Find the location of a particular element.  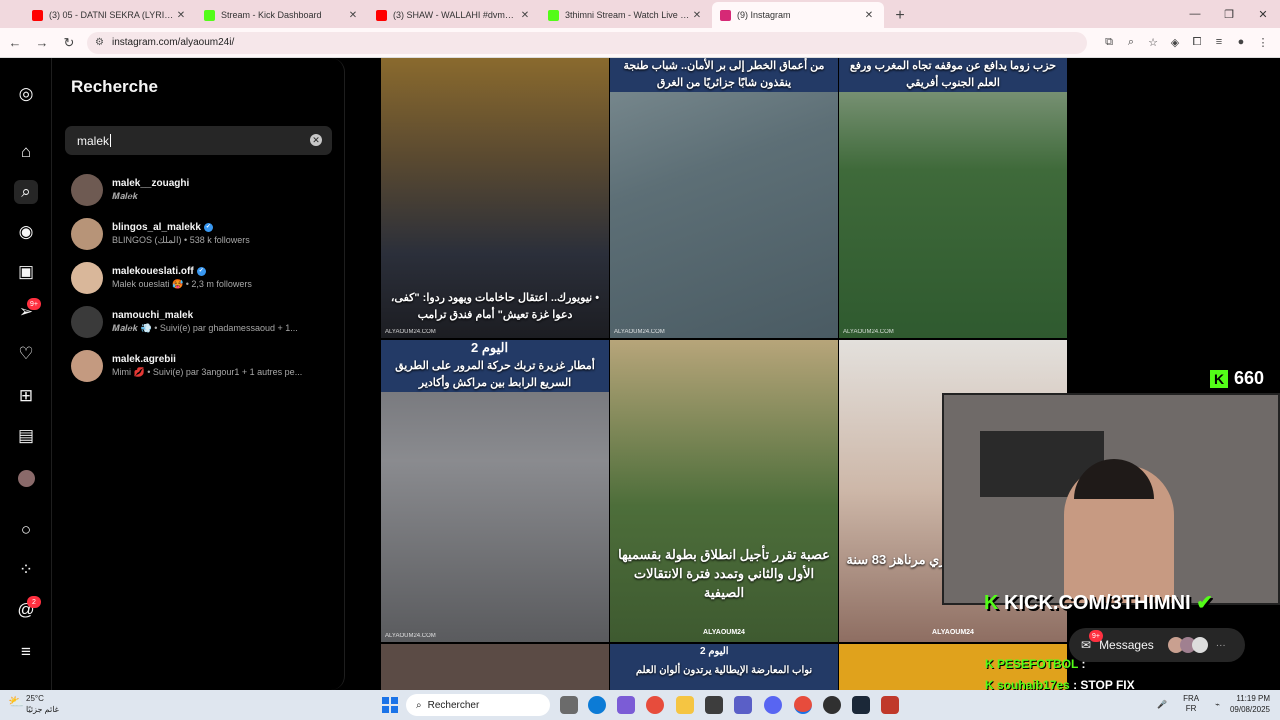

file-explorer-icon is located at coordinates (685, 705).